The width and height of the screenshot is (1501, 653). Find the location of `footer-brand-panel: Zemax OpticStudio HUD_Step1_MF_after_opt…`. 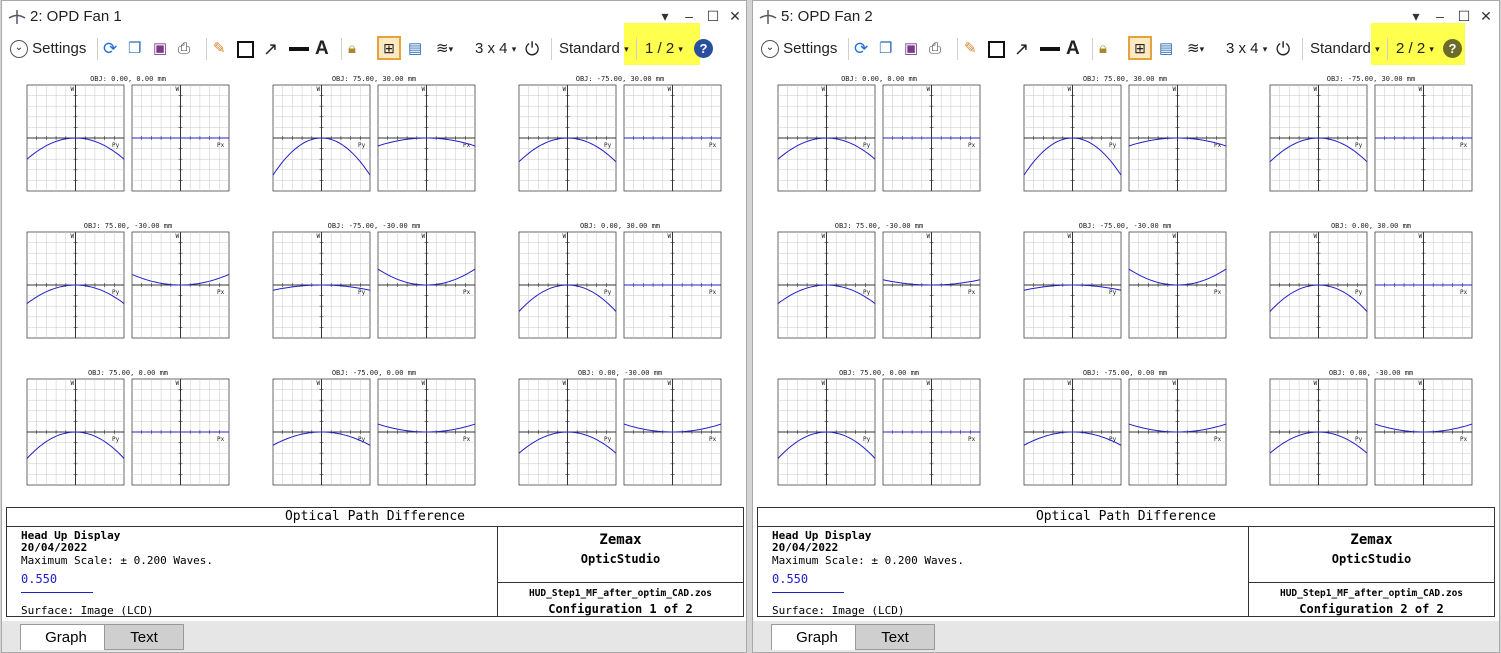

footer-brand-panel: Zemax OpticStudio HUD_Step1_MF_after_opt… is located at coordinates (1371, 571).